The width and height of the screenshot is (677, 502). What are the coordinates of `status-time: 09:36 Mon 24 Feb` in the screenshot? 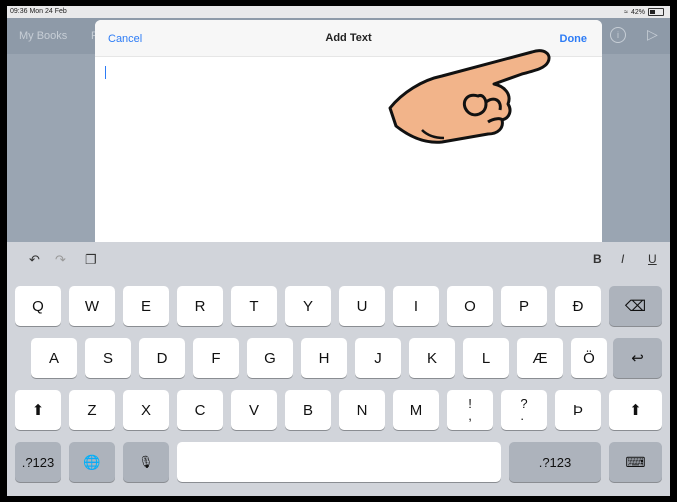 It's located at (38, 11).